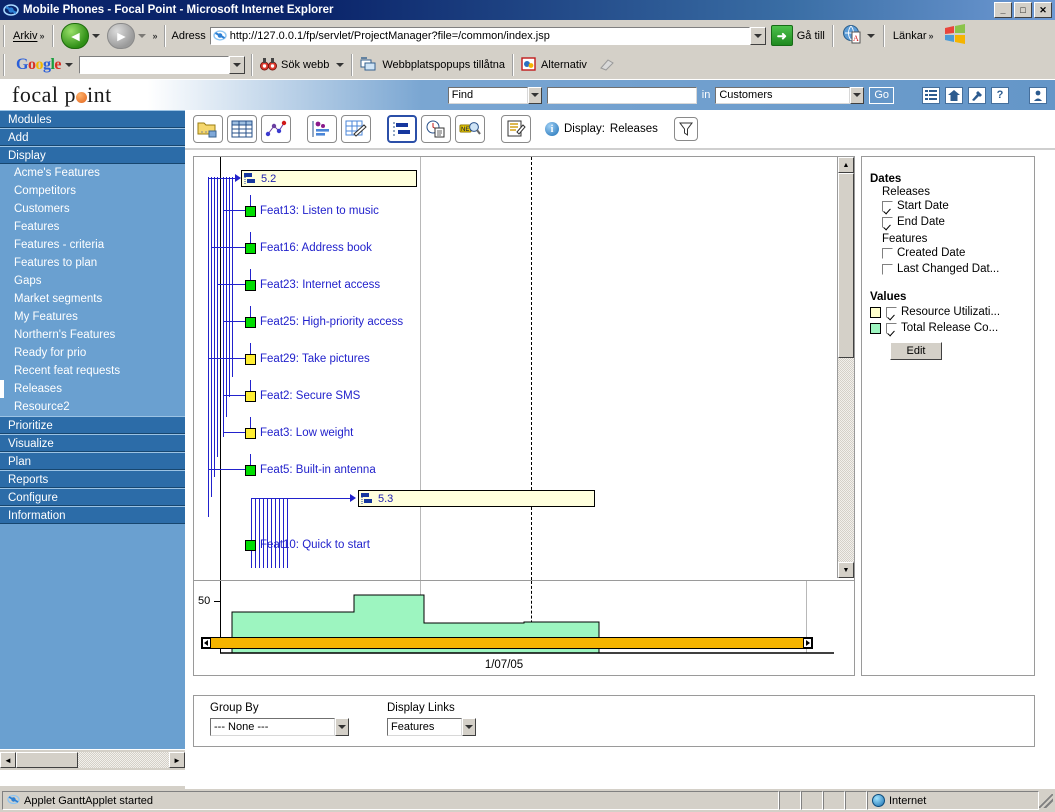  Describe the element at coordinates (857, 95) in the screenshot. I see `scope-select-arrow` at that location.